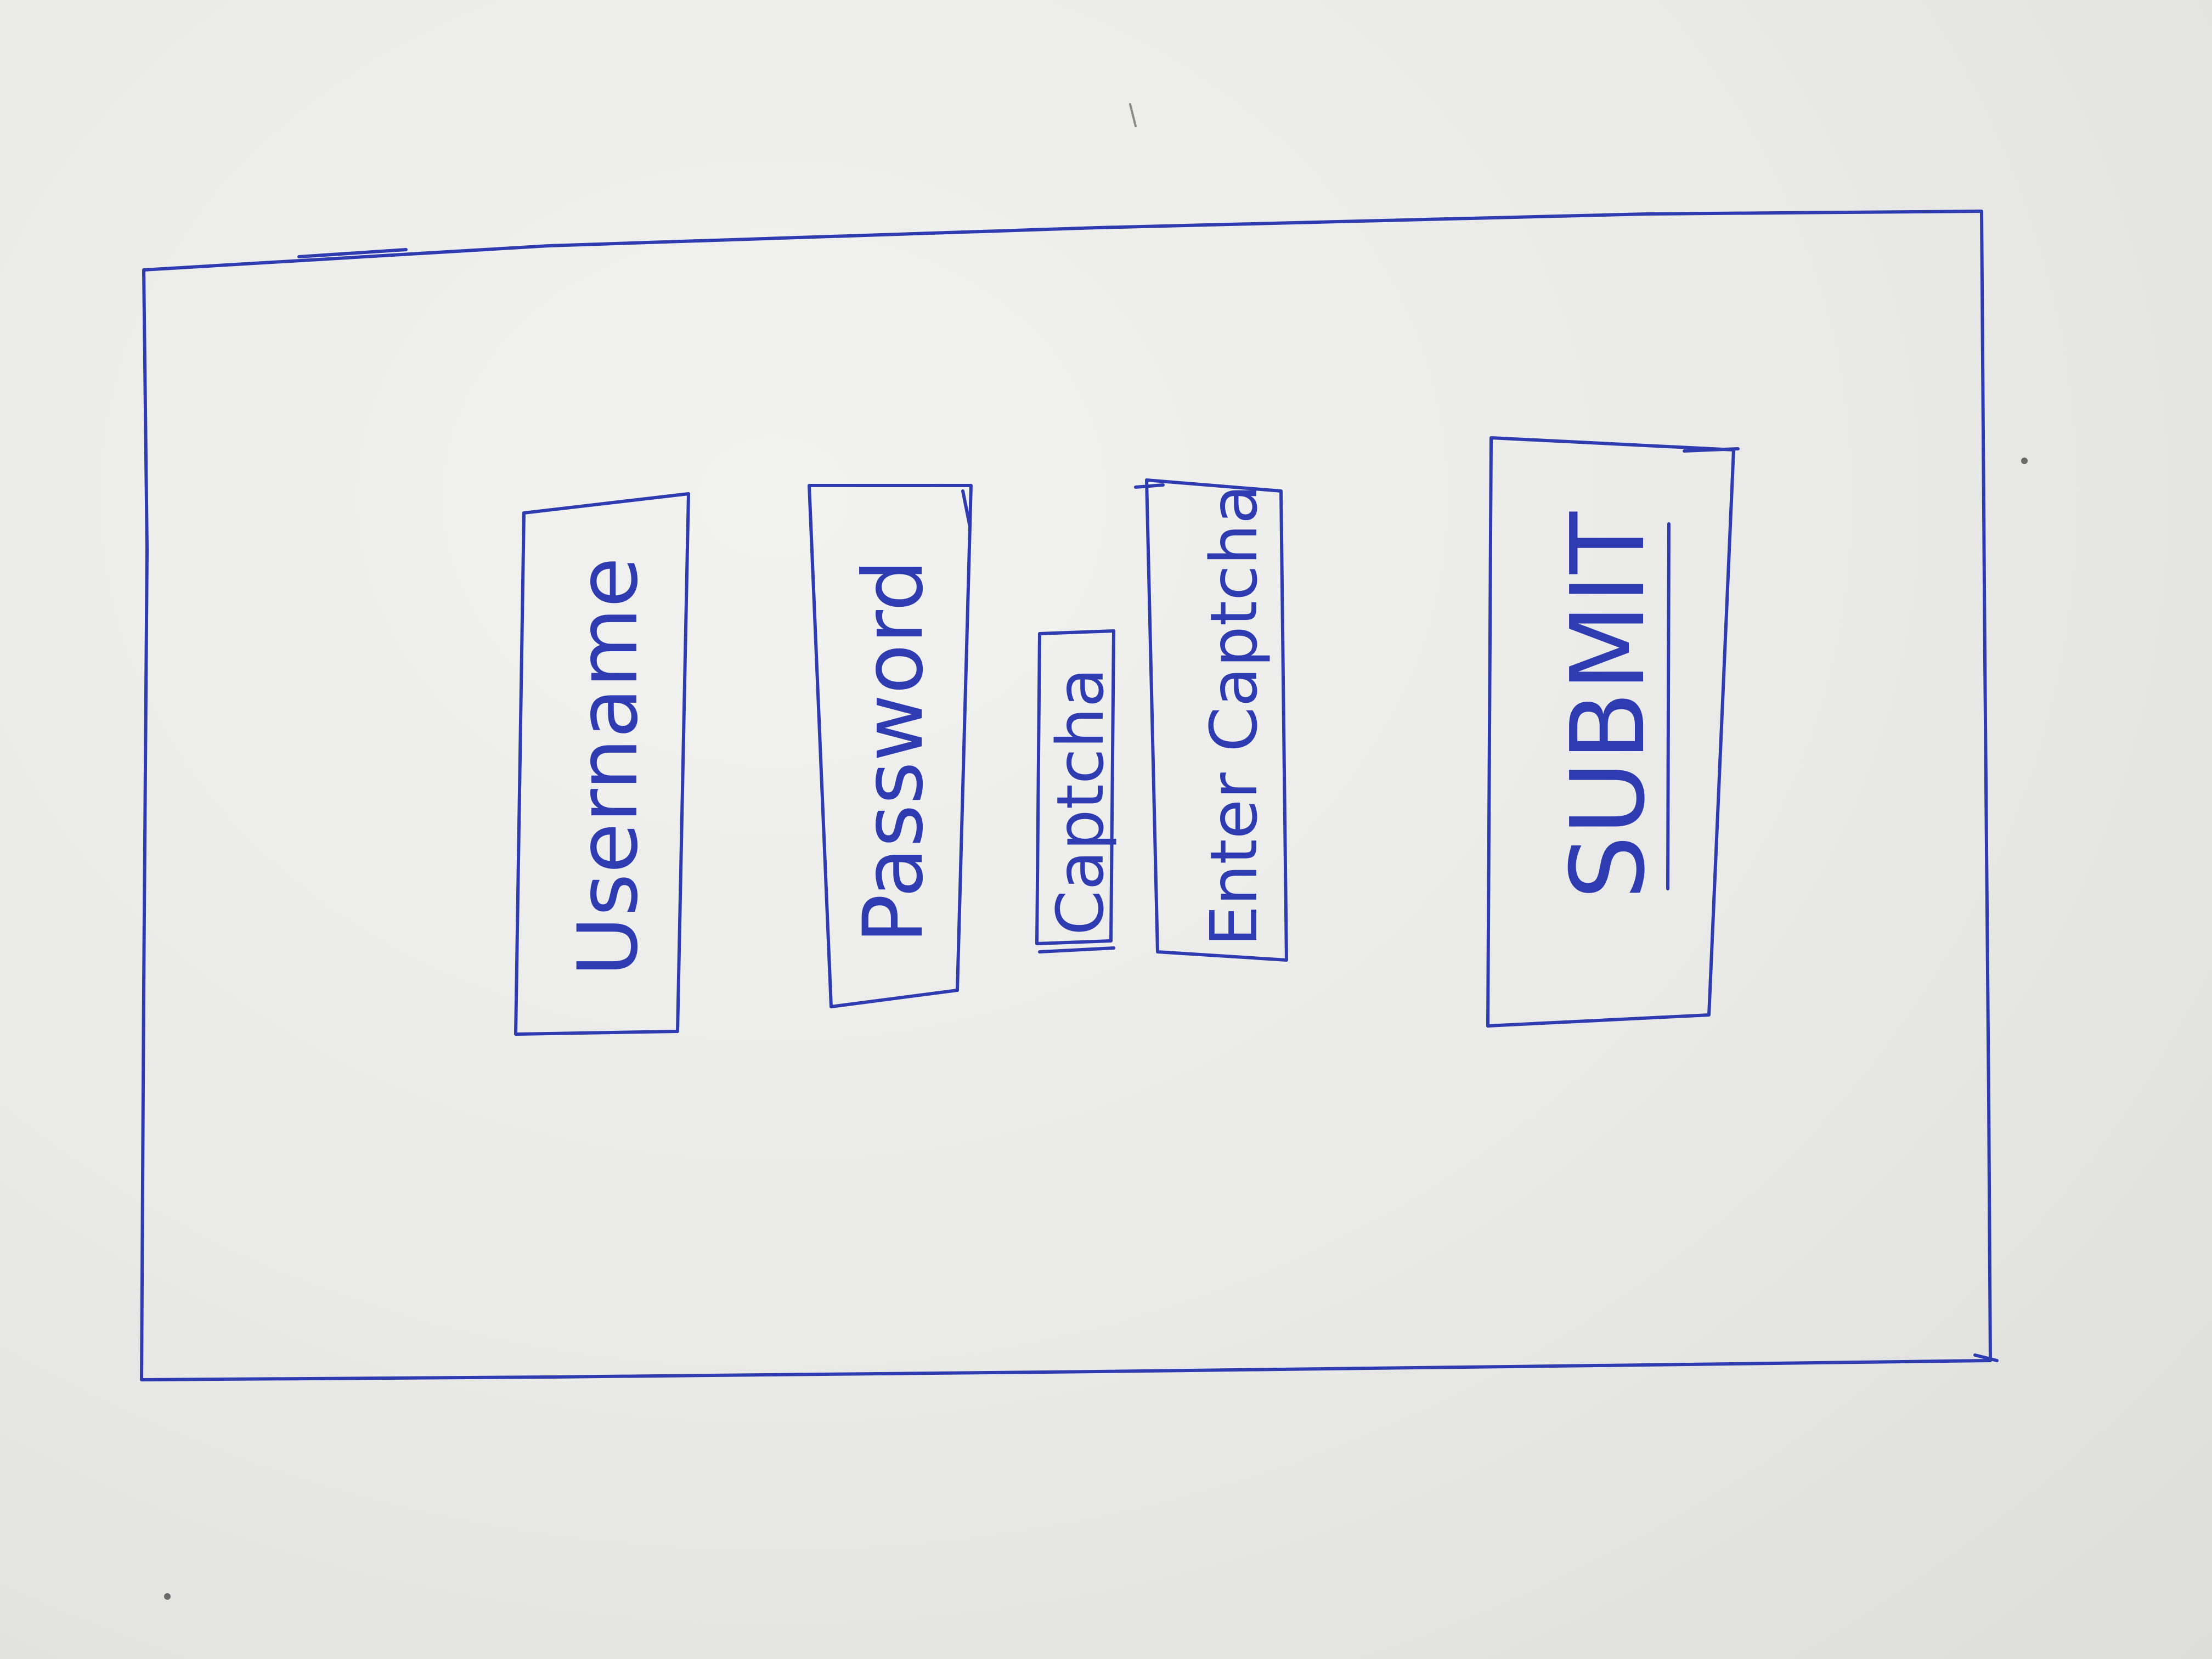  I want to click on password-field: Password, so click(890, 746).